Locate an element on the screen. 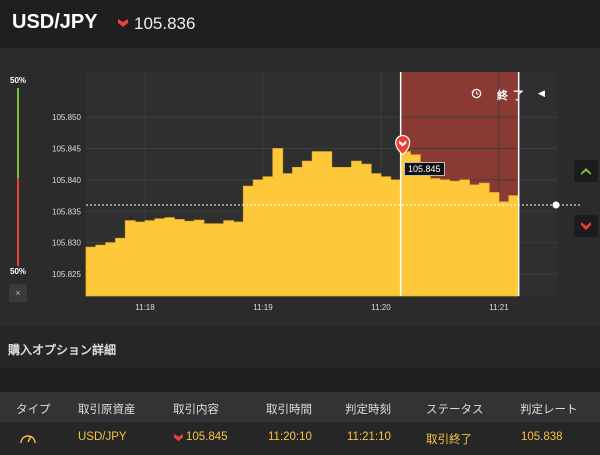  gauge-icon is located at coordinates (28, 439).